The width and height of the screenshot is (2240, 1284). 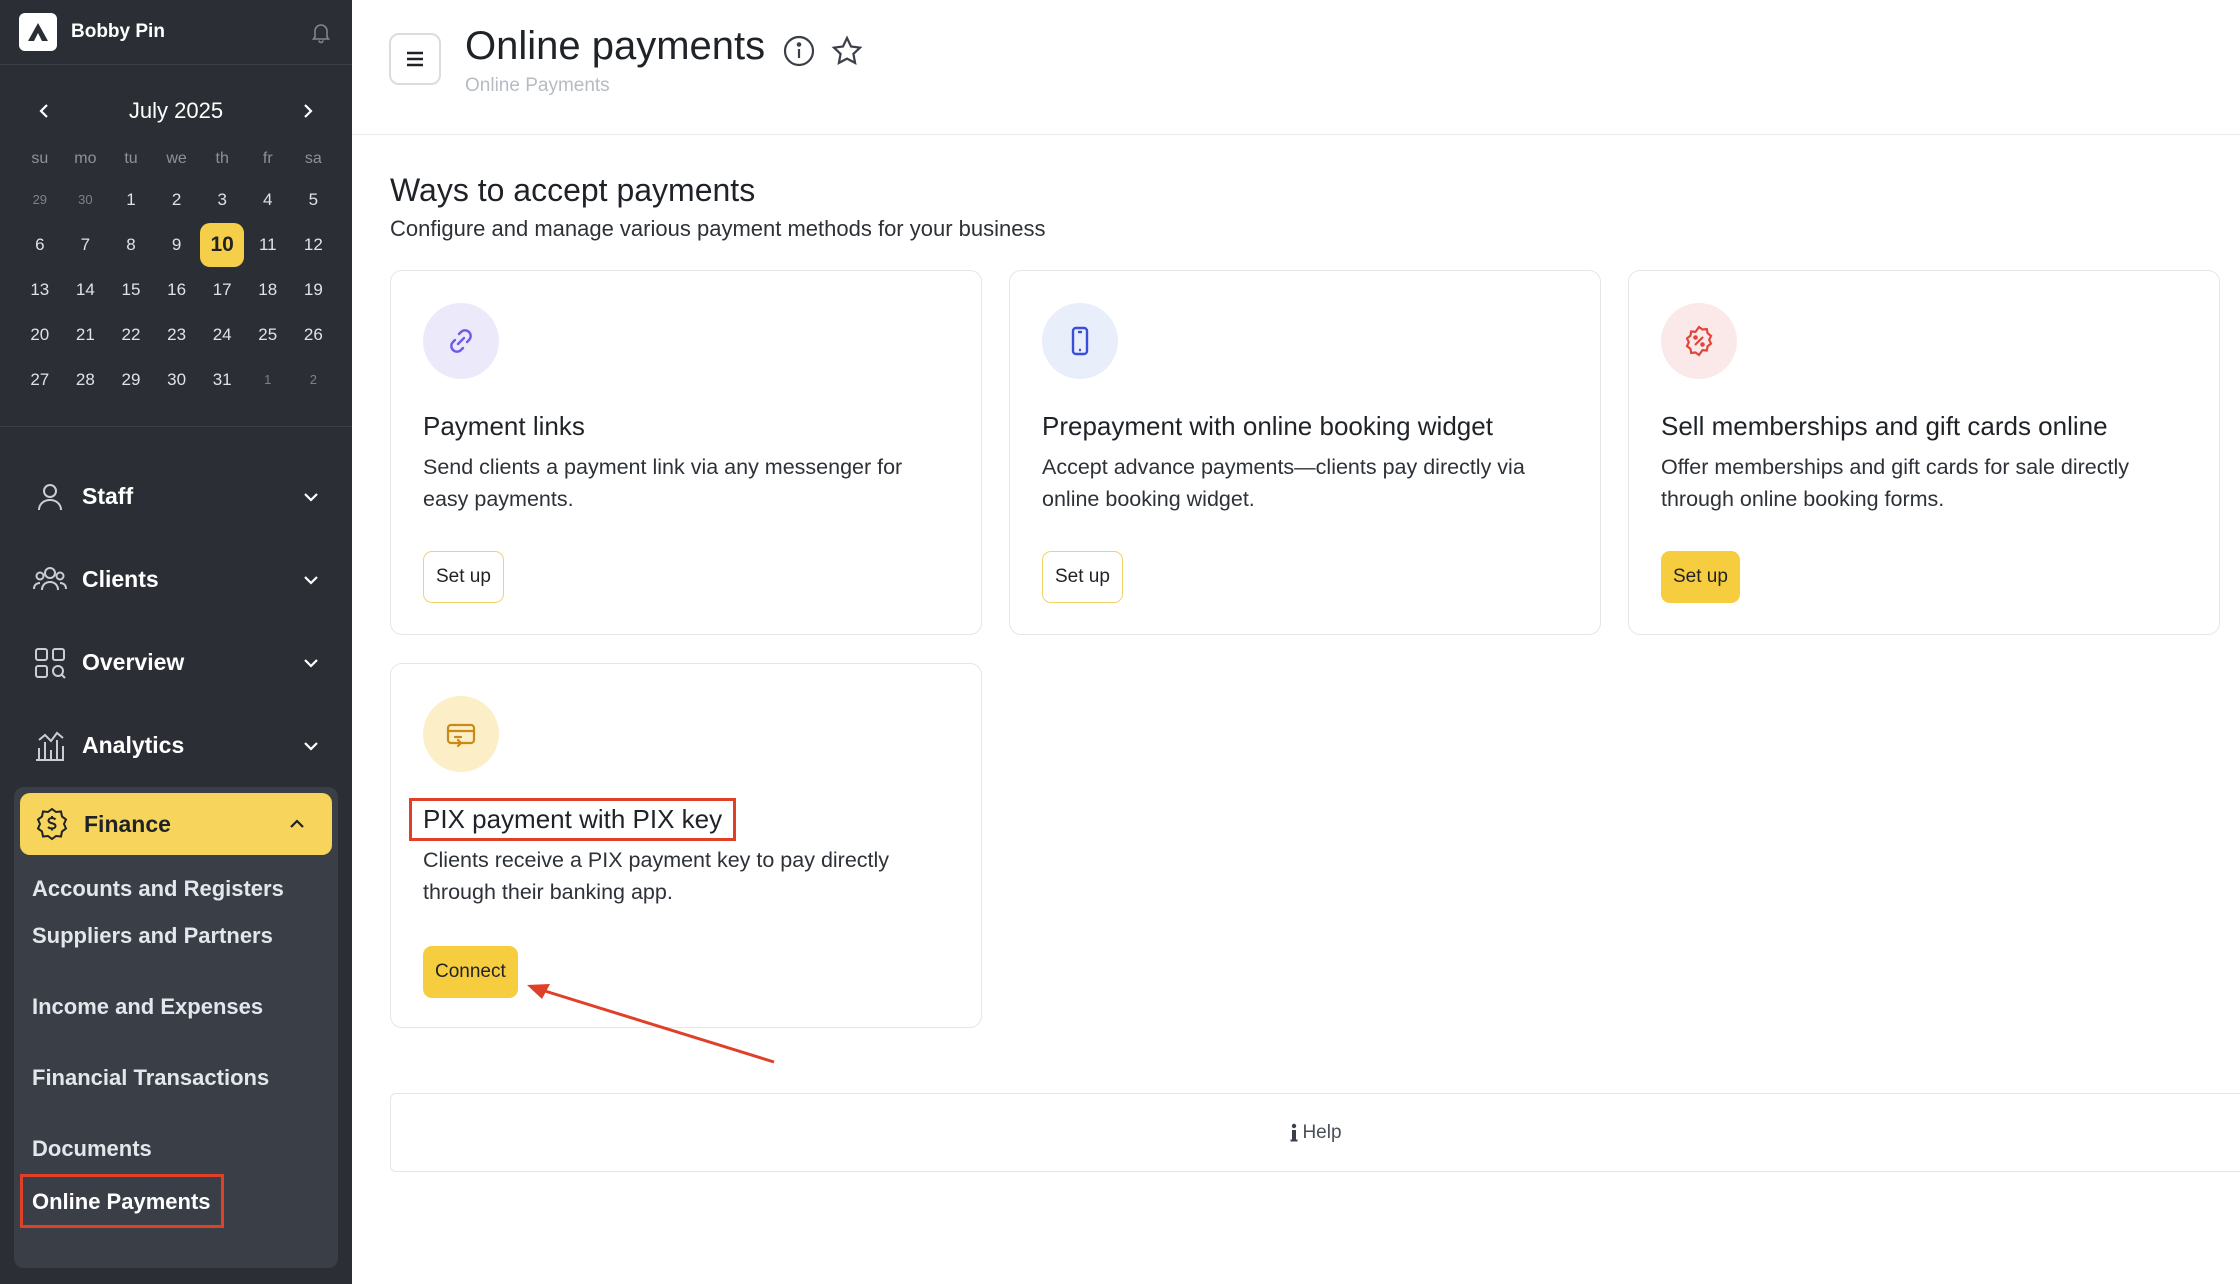 I want to click on nav-documents: Documents, so click(x=176, y=1149).